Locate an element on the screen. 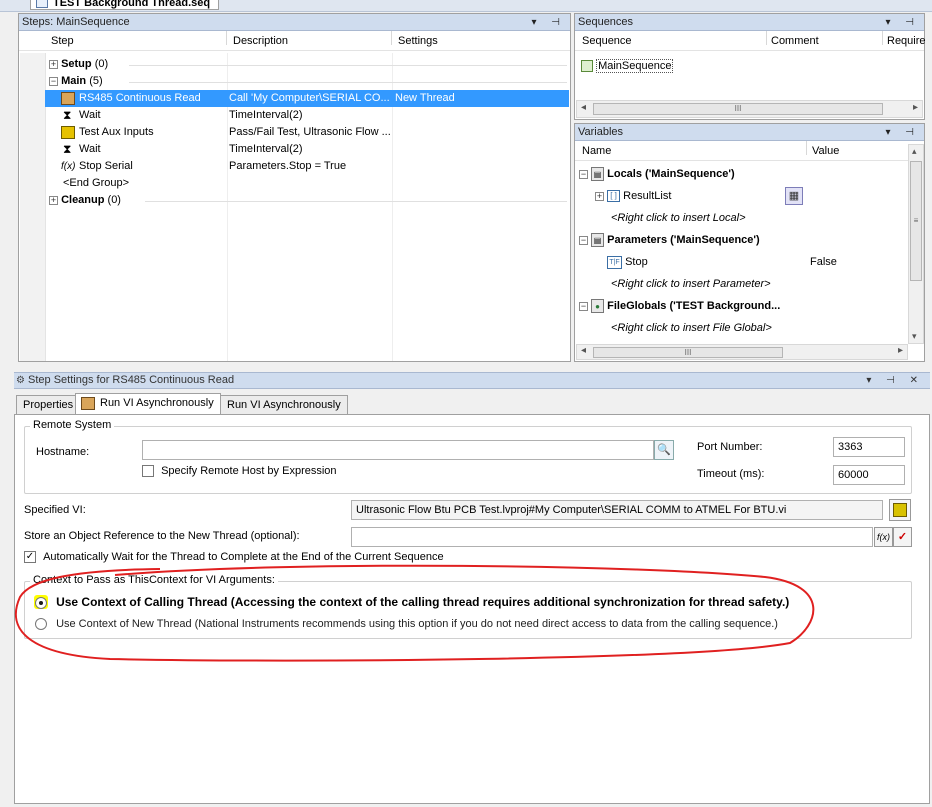  checkbox-unchecked is located at coordinates (148, 471).